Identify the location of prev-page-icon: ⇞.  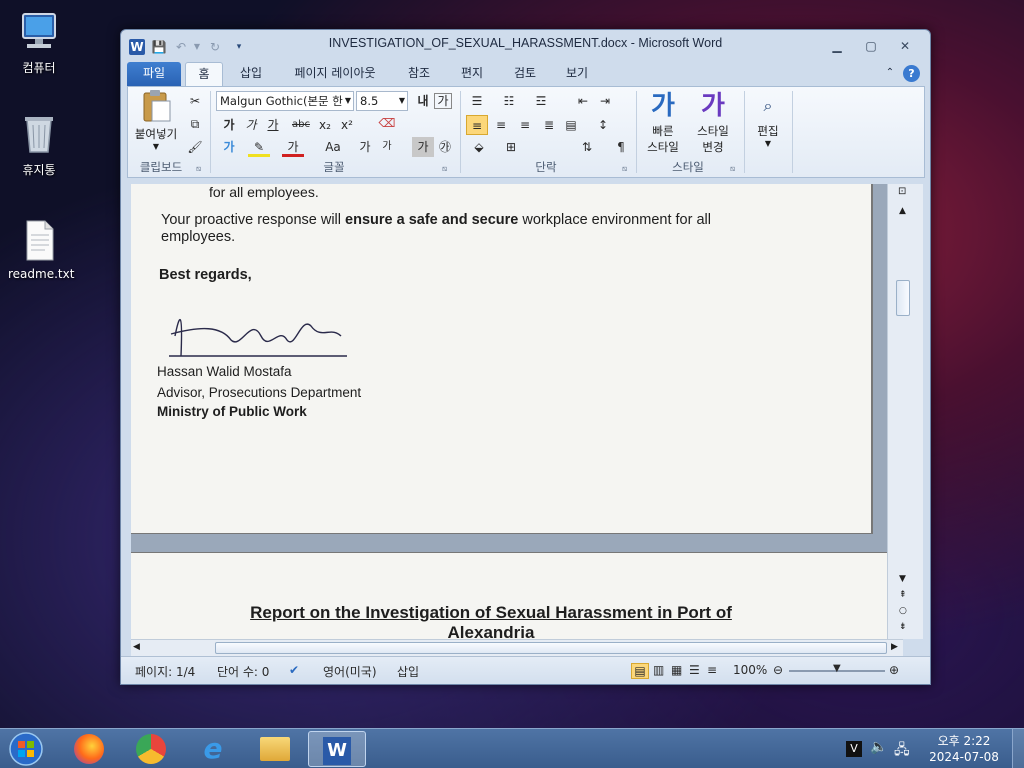
(903, 595).